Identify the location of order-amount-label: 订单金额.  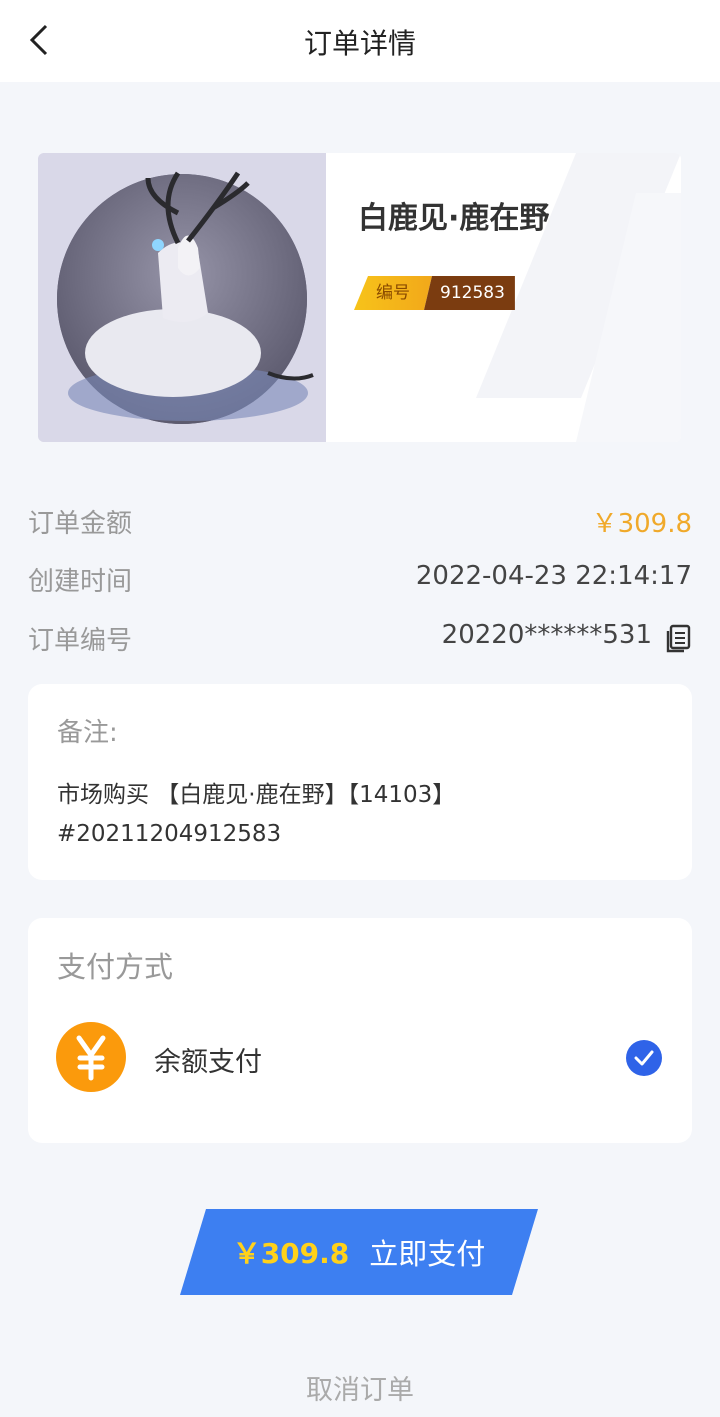
(80, 524).